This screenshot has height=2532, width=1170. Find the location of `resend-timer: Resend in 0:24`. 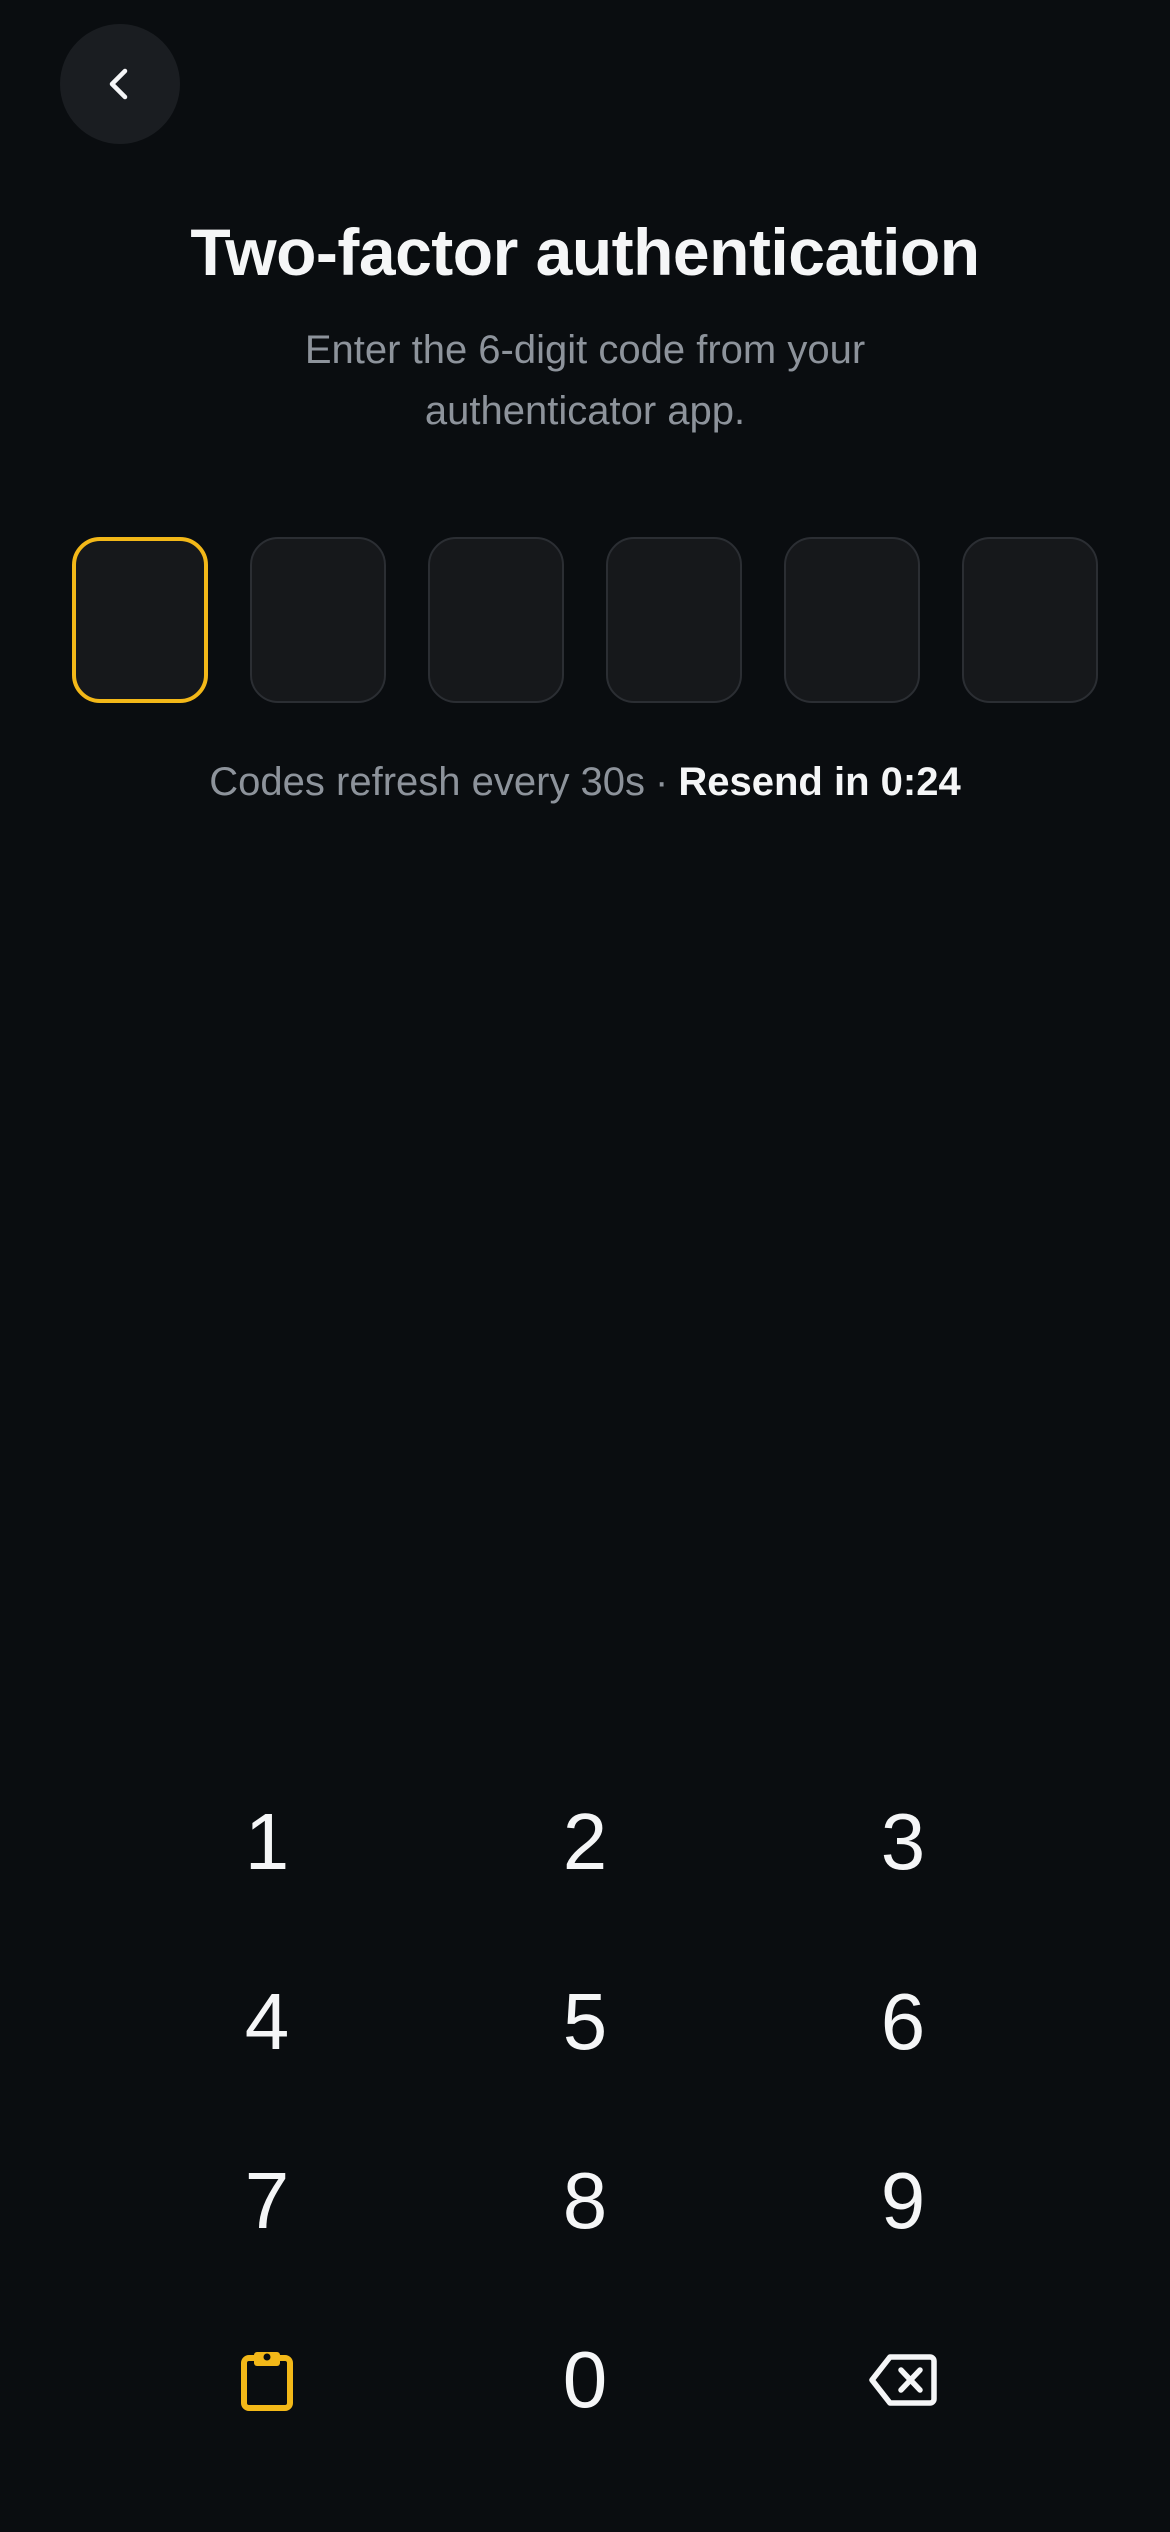

resend-timer: Resend in 0:24 is located at coordinates (819, 782).